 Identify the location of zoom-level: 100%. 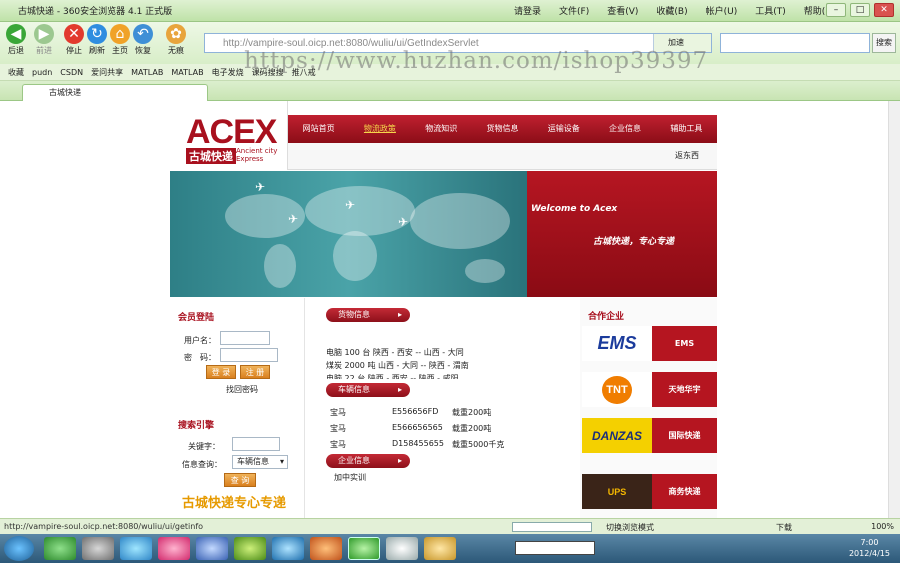
(882, 526).